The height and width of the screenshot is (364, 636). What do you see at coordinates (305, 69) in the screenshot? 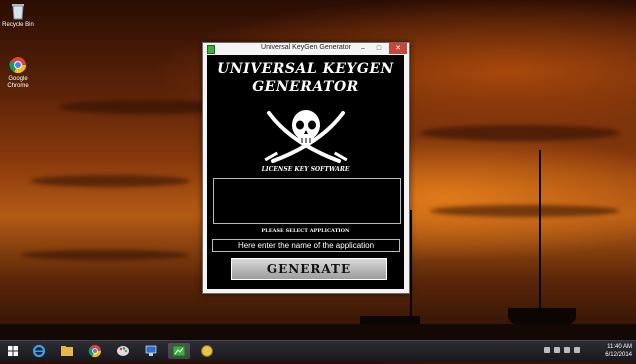
I see `heading-line-1: UNIVERSAL KEYGEN` at bounding box center [305, 69].